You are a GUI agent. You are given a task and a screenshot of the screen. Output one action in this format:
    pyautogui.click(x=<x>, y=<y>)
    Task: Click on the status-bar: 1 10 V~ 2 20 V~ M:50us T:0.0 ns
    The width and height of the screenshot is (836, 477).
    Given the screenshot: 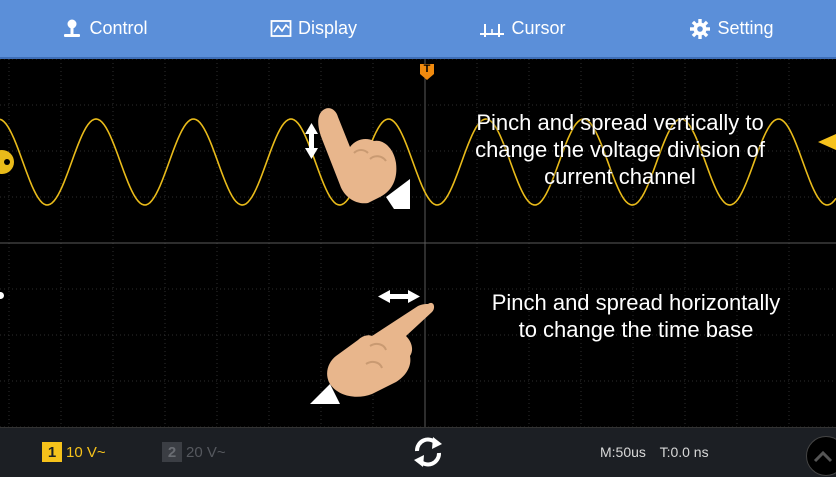 What is the action you would take?
    pyautogui.click(x=418, y=452)
    